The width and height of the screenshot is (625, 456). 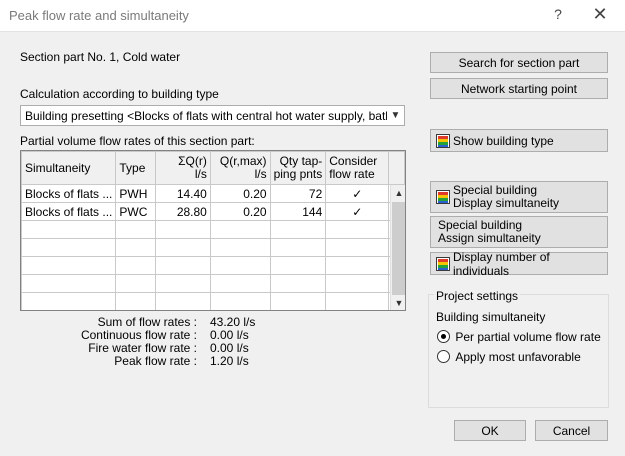 What do you see at coordinates (135, 168) in the screenshot?
I see `col-type-header: Type` at bounding box center [135, 168].